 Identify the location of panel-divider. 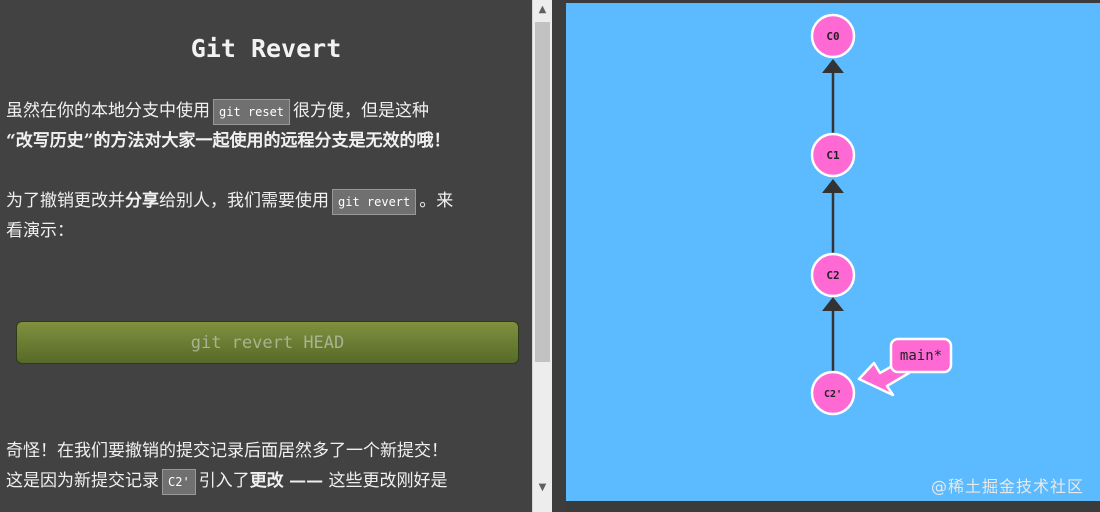
(559, 256).